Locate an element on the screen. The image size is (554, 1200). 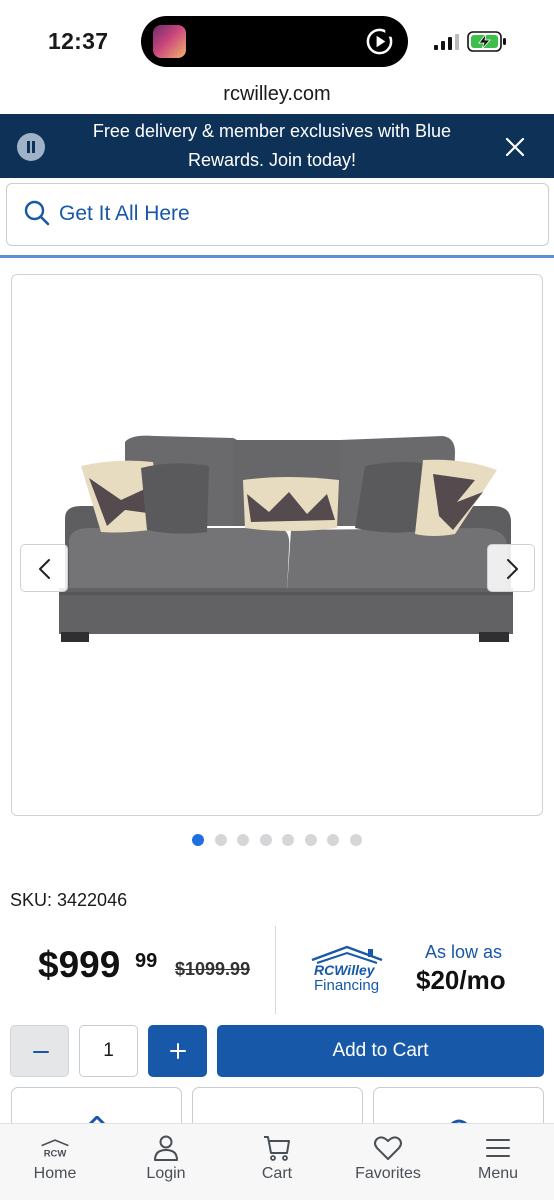
chevron-left-icon is located at coordinates (44, 569).